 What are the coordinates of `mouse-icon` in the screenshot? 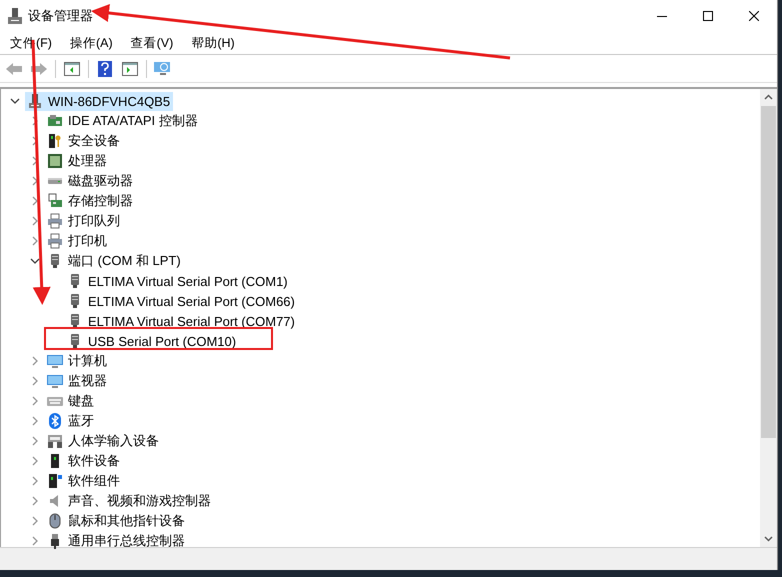 It's located at (55, 521).